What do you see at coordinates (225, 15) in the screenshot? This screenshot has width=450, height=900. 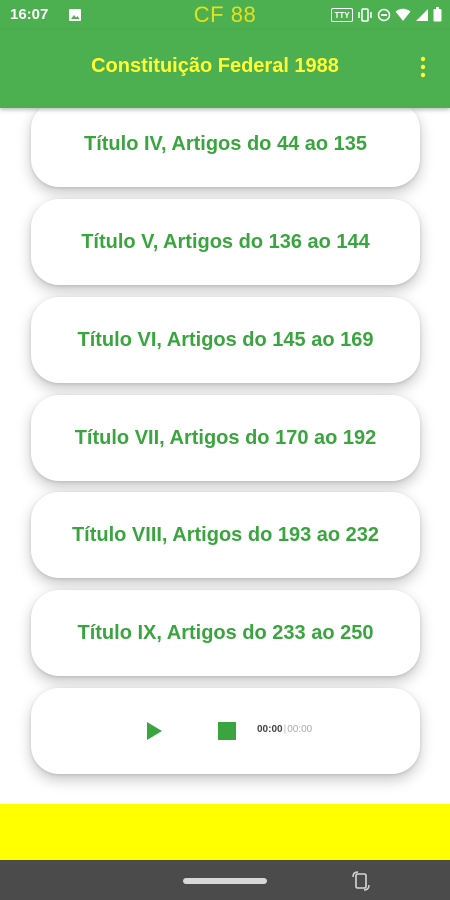 I see `status-bar: 16:07 CF 88 TTY` at bounding box center [225, 15].